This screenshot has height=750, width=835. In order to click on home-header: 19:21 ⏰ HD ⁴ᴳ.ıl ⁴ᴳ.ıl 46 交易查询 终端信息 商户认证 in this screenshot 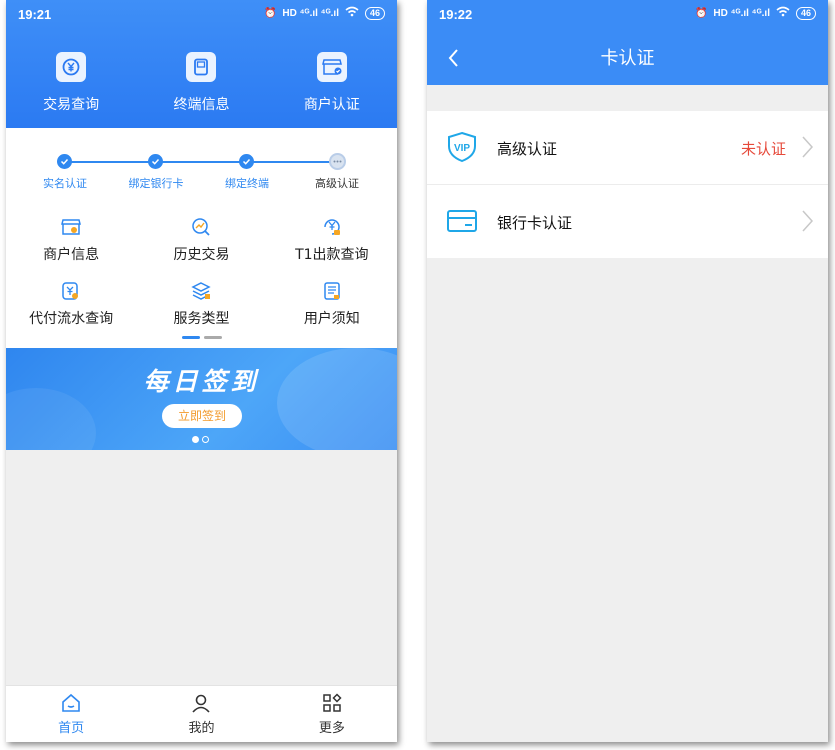, I will do `click(201, 64)`.